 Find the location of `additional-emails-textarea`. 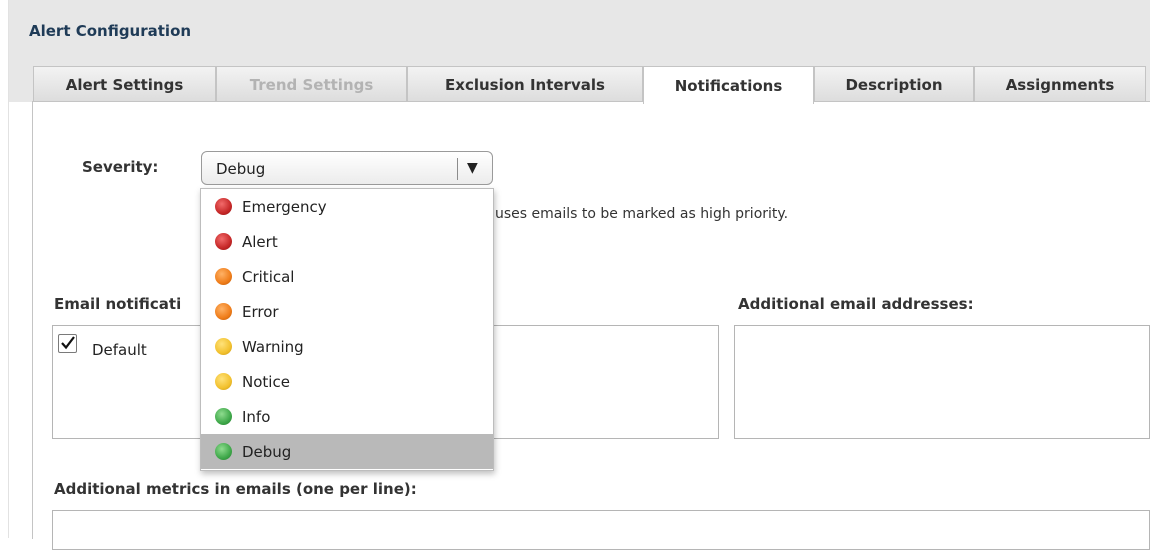

additional-emails-textarea is located at coordinates (942, 382).